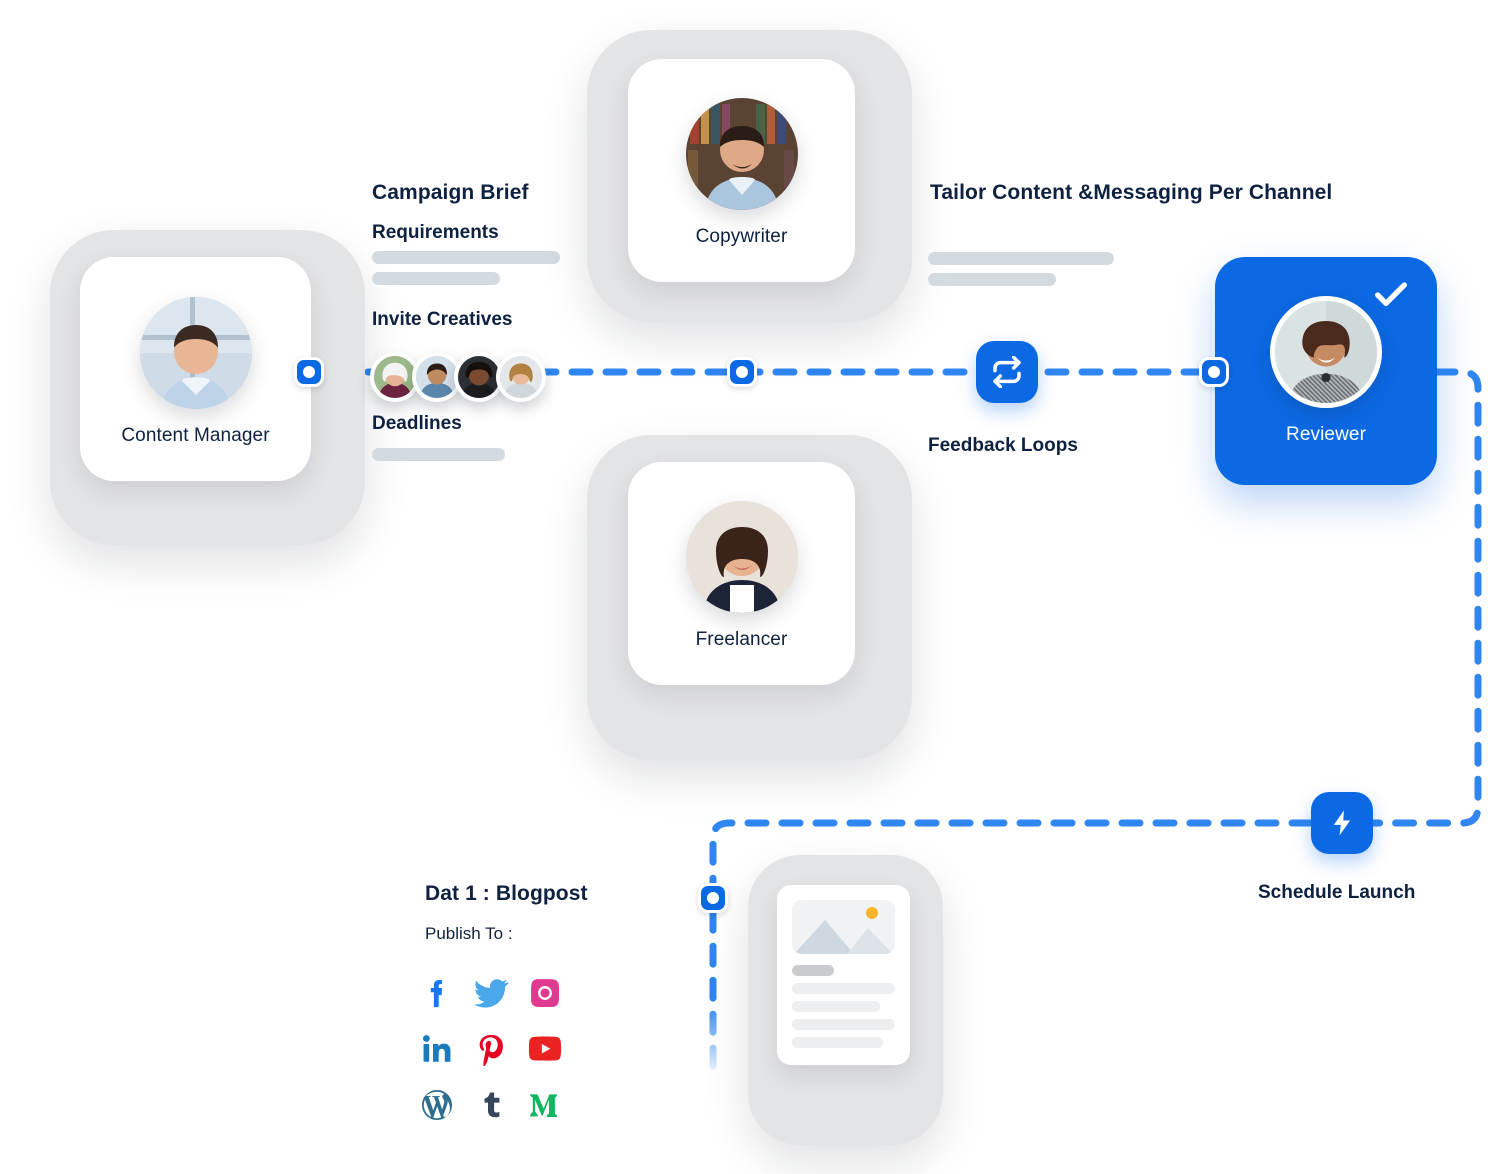 This screenshot has height=1174, width=1498. I want to click on card-content-manager: Content Manager, so click(195, 369).